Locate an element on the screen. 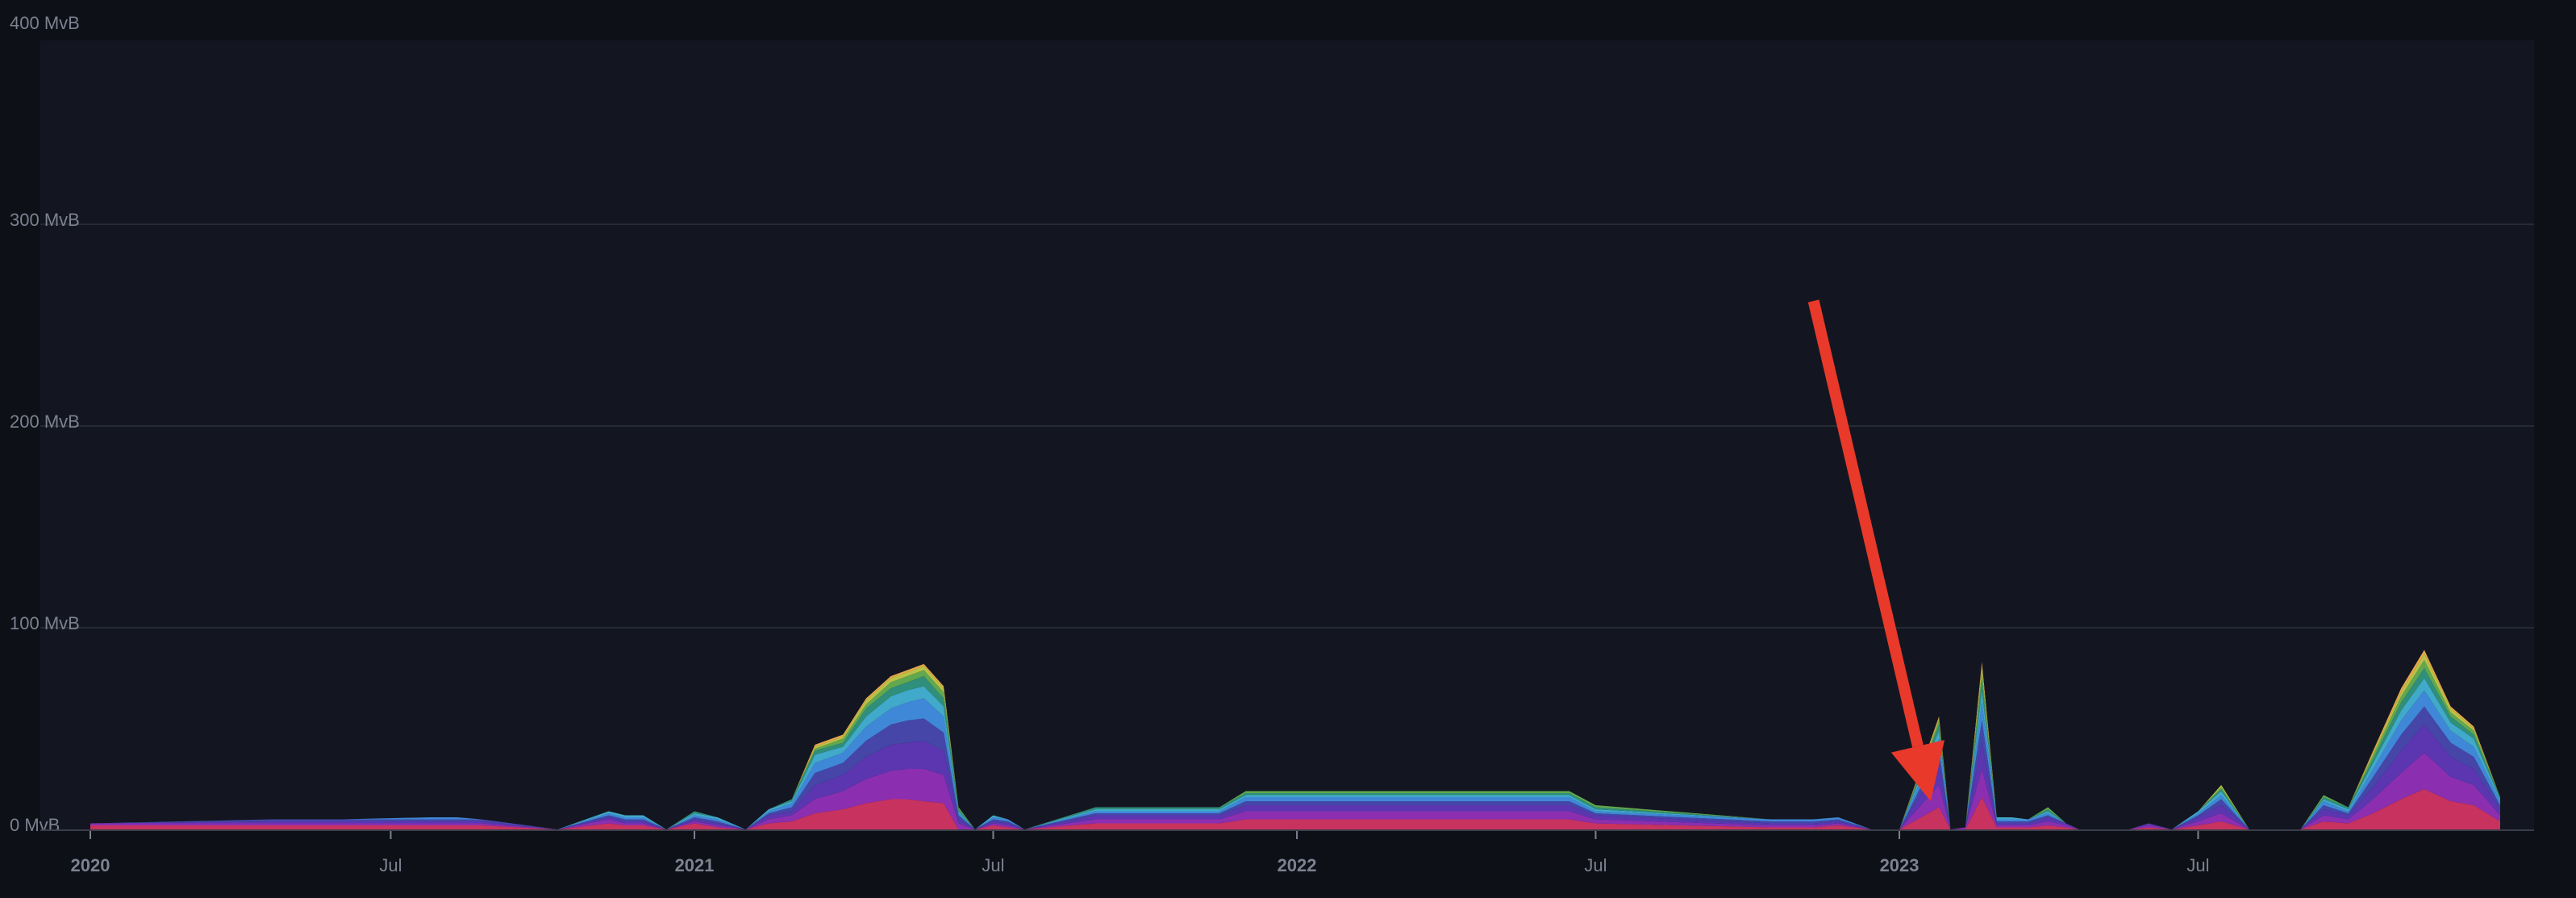 The height and width of the screenshot is (898, 2576). y-tick-label: 400 MvB is located at coordinates (45, 23).